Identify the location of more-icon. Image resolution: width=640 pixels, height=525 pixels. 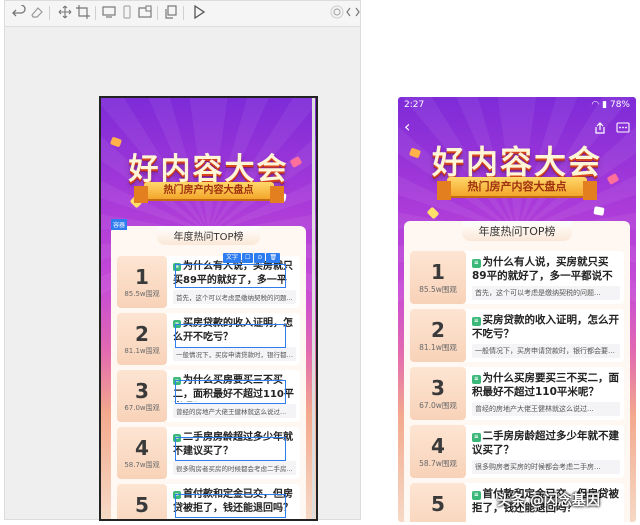
(623, 128).